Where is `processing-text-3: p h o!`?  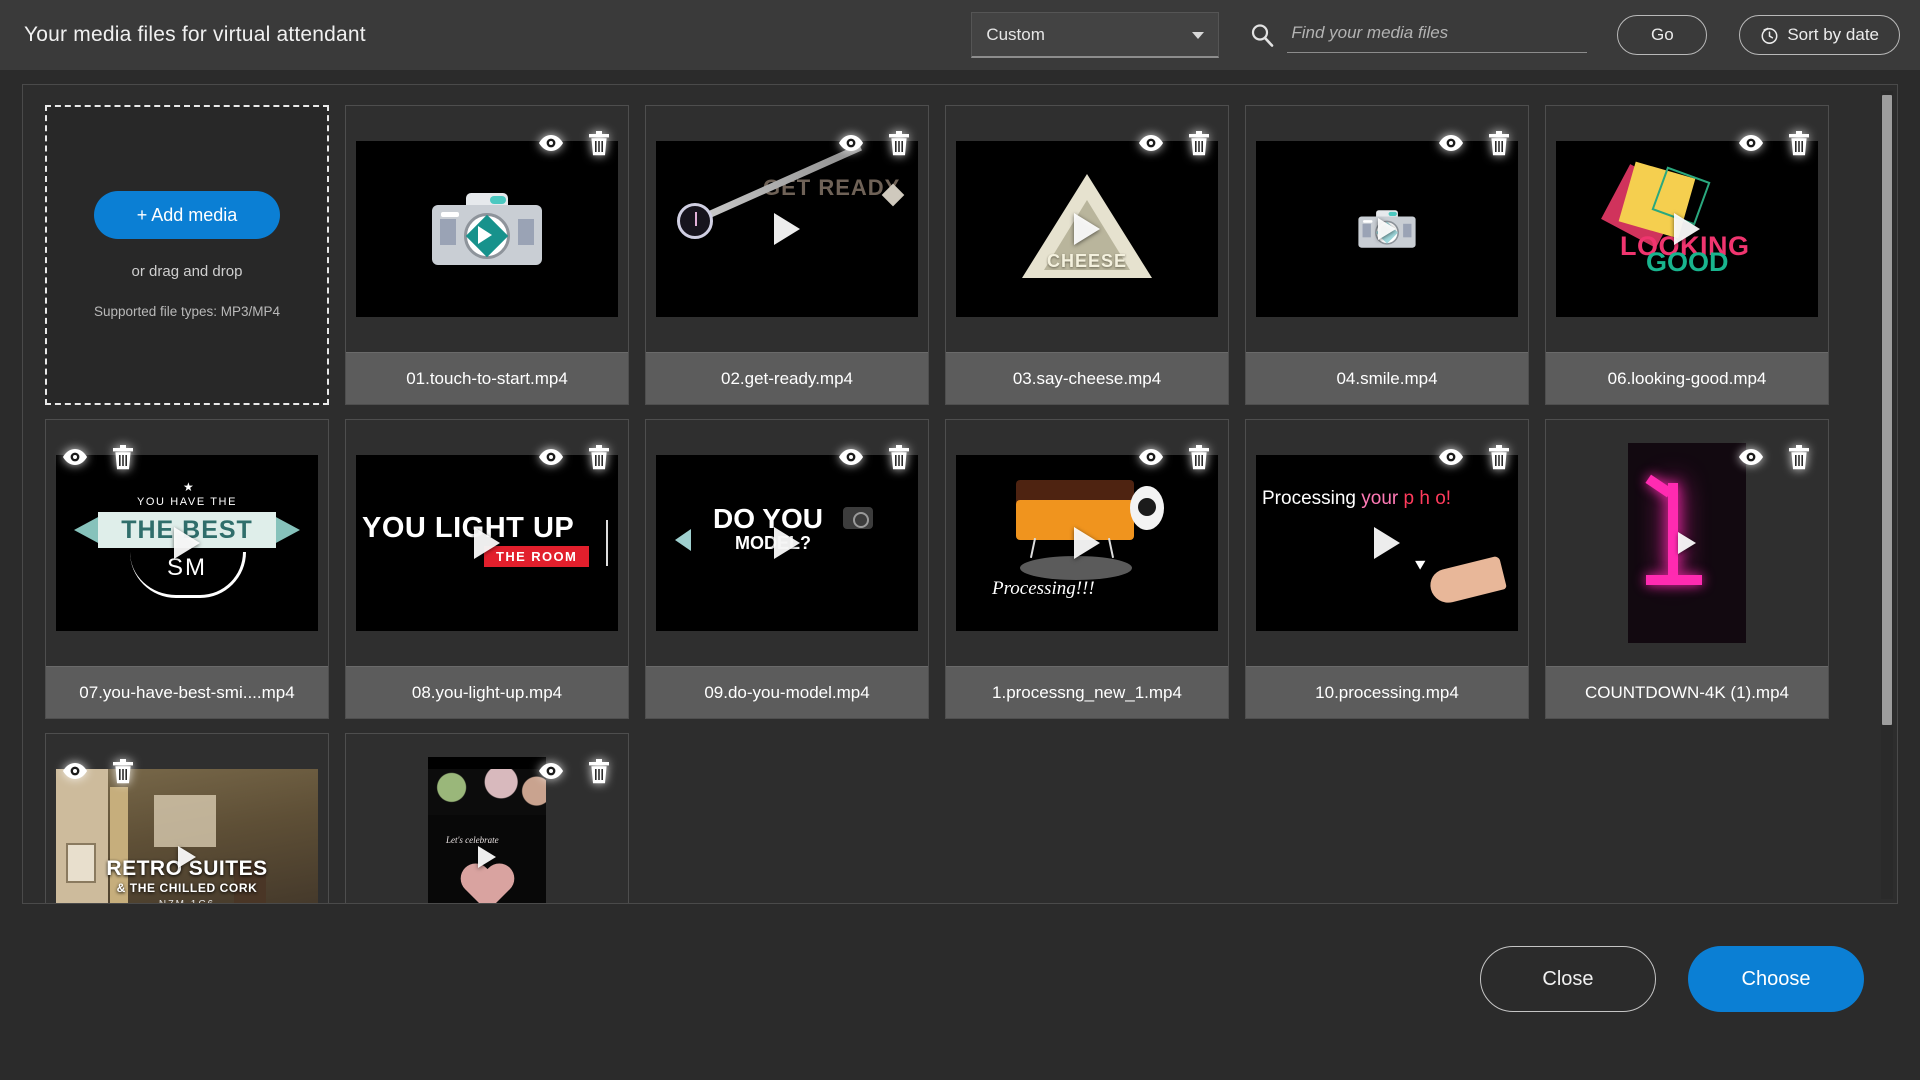 processing-text-3: p h o! is located at coordinates (1427, 498).